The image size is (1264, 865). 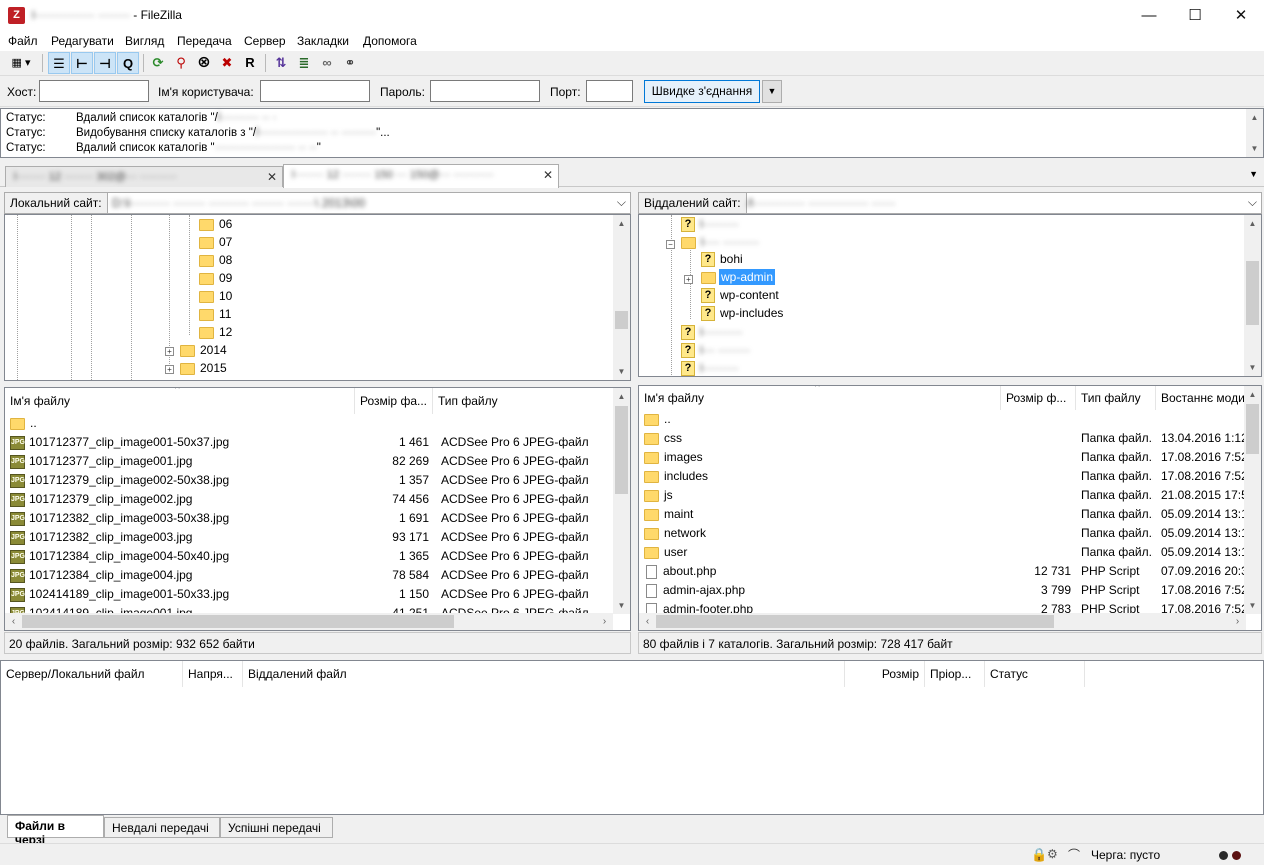 I want to click on queue-column-remote: Віддалений файл, so click(x=544, y=674).